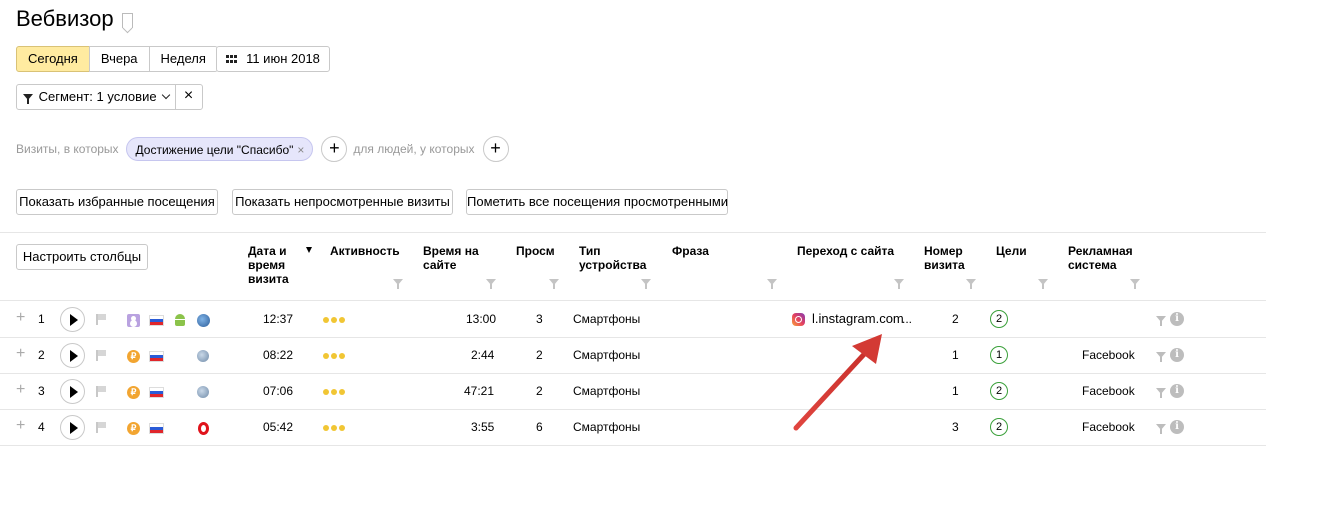 Image resolution: width=1326 pixels, height=506 pixels. I want to click on goals-badge: 1, so click(999, 355).